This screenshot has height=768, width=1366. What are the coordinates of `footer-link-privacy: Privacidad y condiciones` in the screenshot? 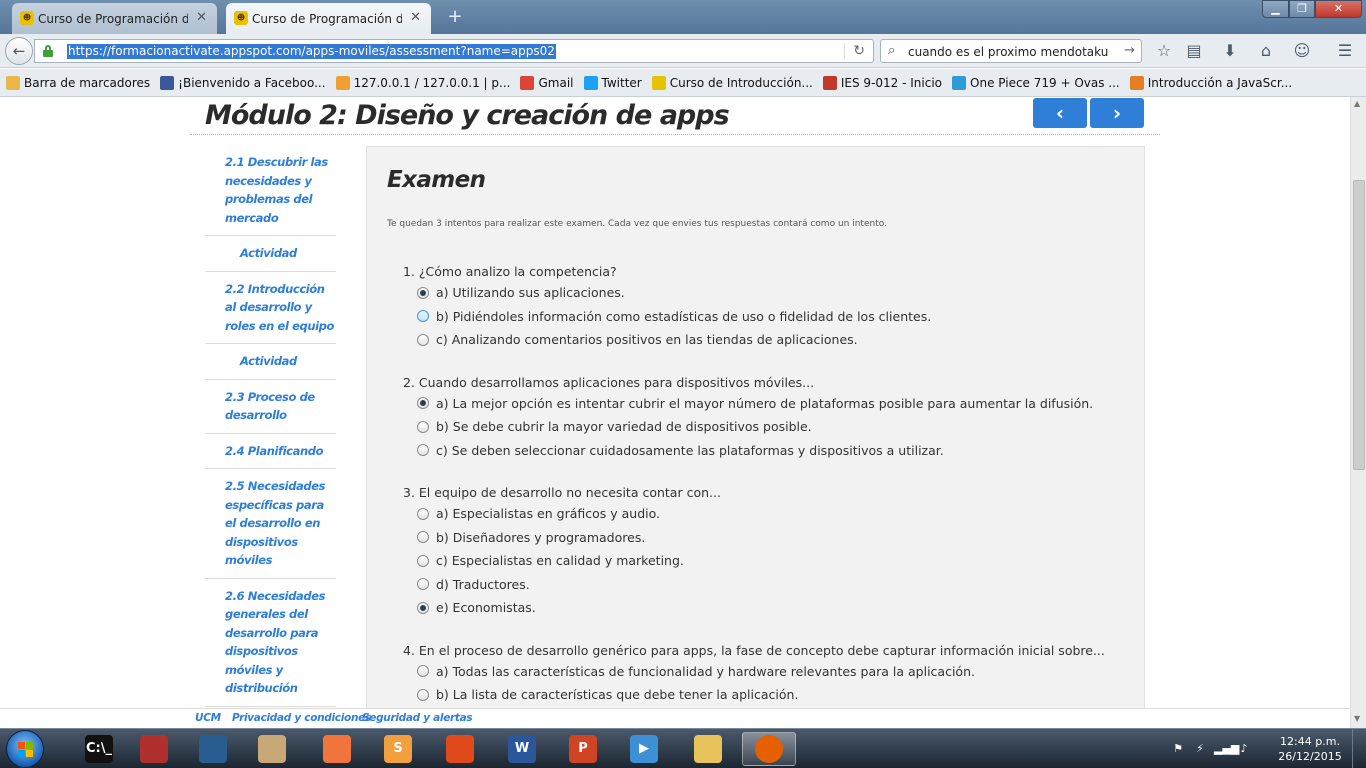 It's located at (301, 718).